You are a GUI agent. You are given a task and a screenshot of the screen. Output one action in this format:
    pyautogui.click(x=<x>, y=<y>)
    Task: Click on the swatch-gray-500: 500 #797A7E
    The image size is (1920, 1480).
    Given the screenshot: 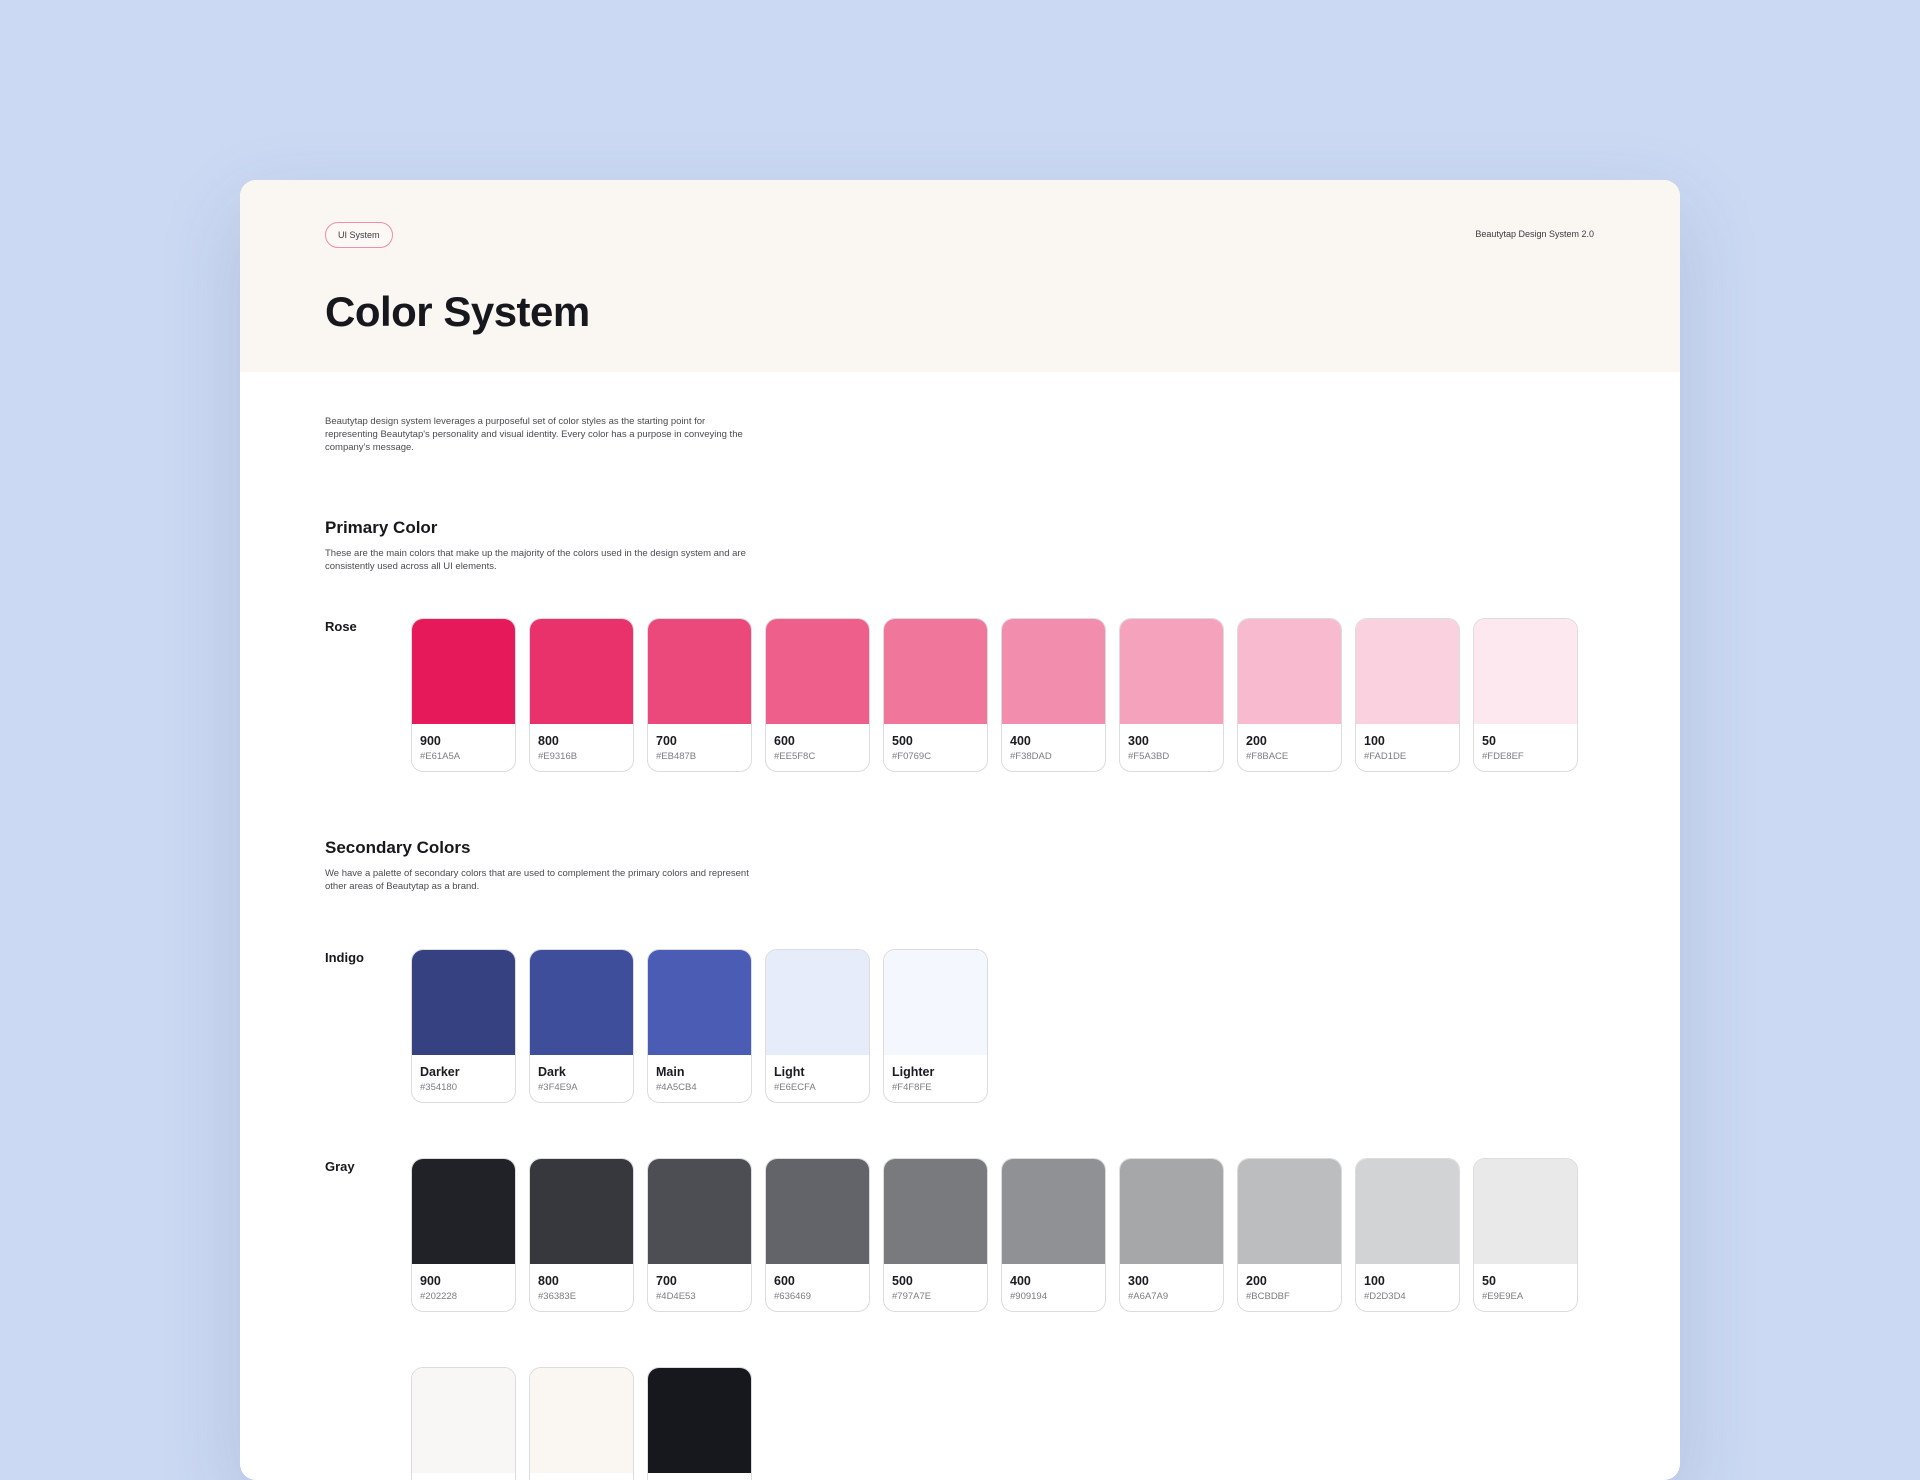 What is the action you would take?
    pyautogui.click(x=935, y=1235)
    